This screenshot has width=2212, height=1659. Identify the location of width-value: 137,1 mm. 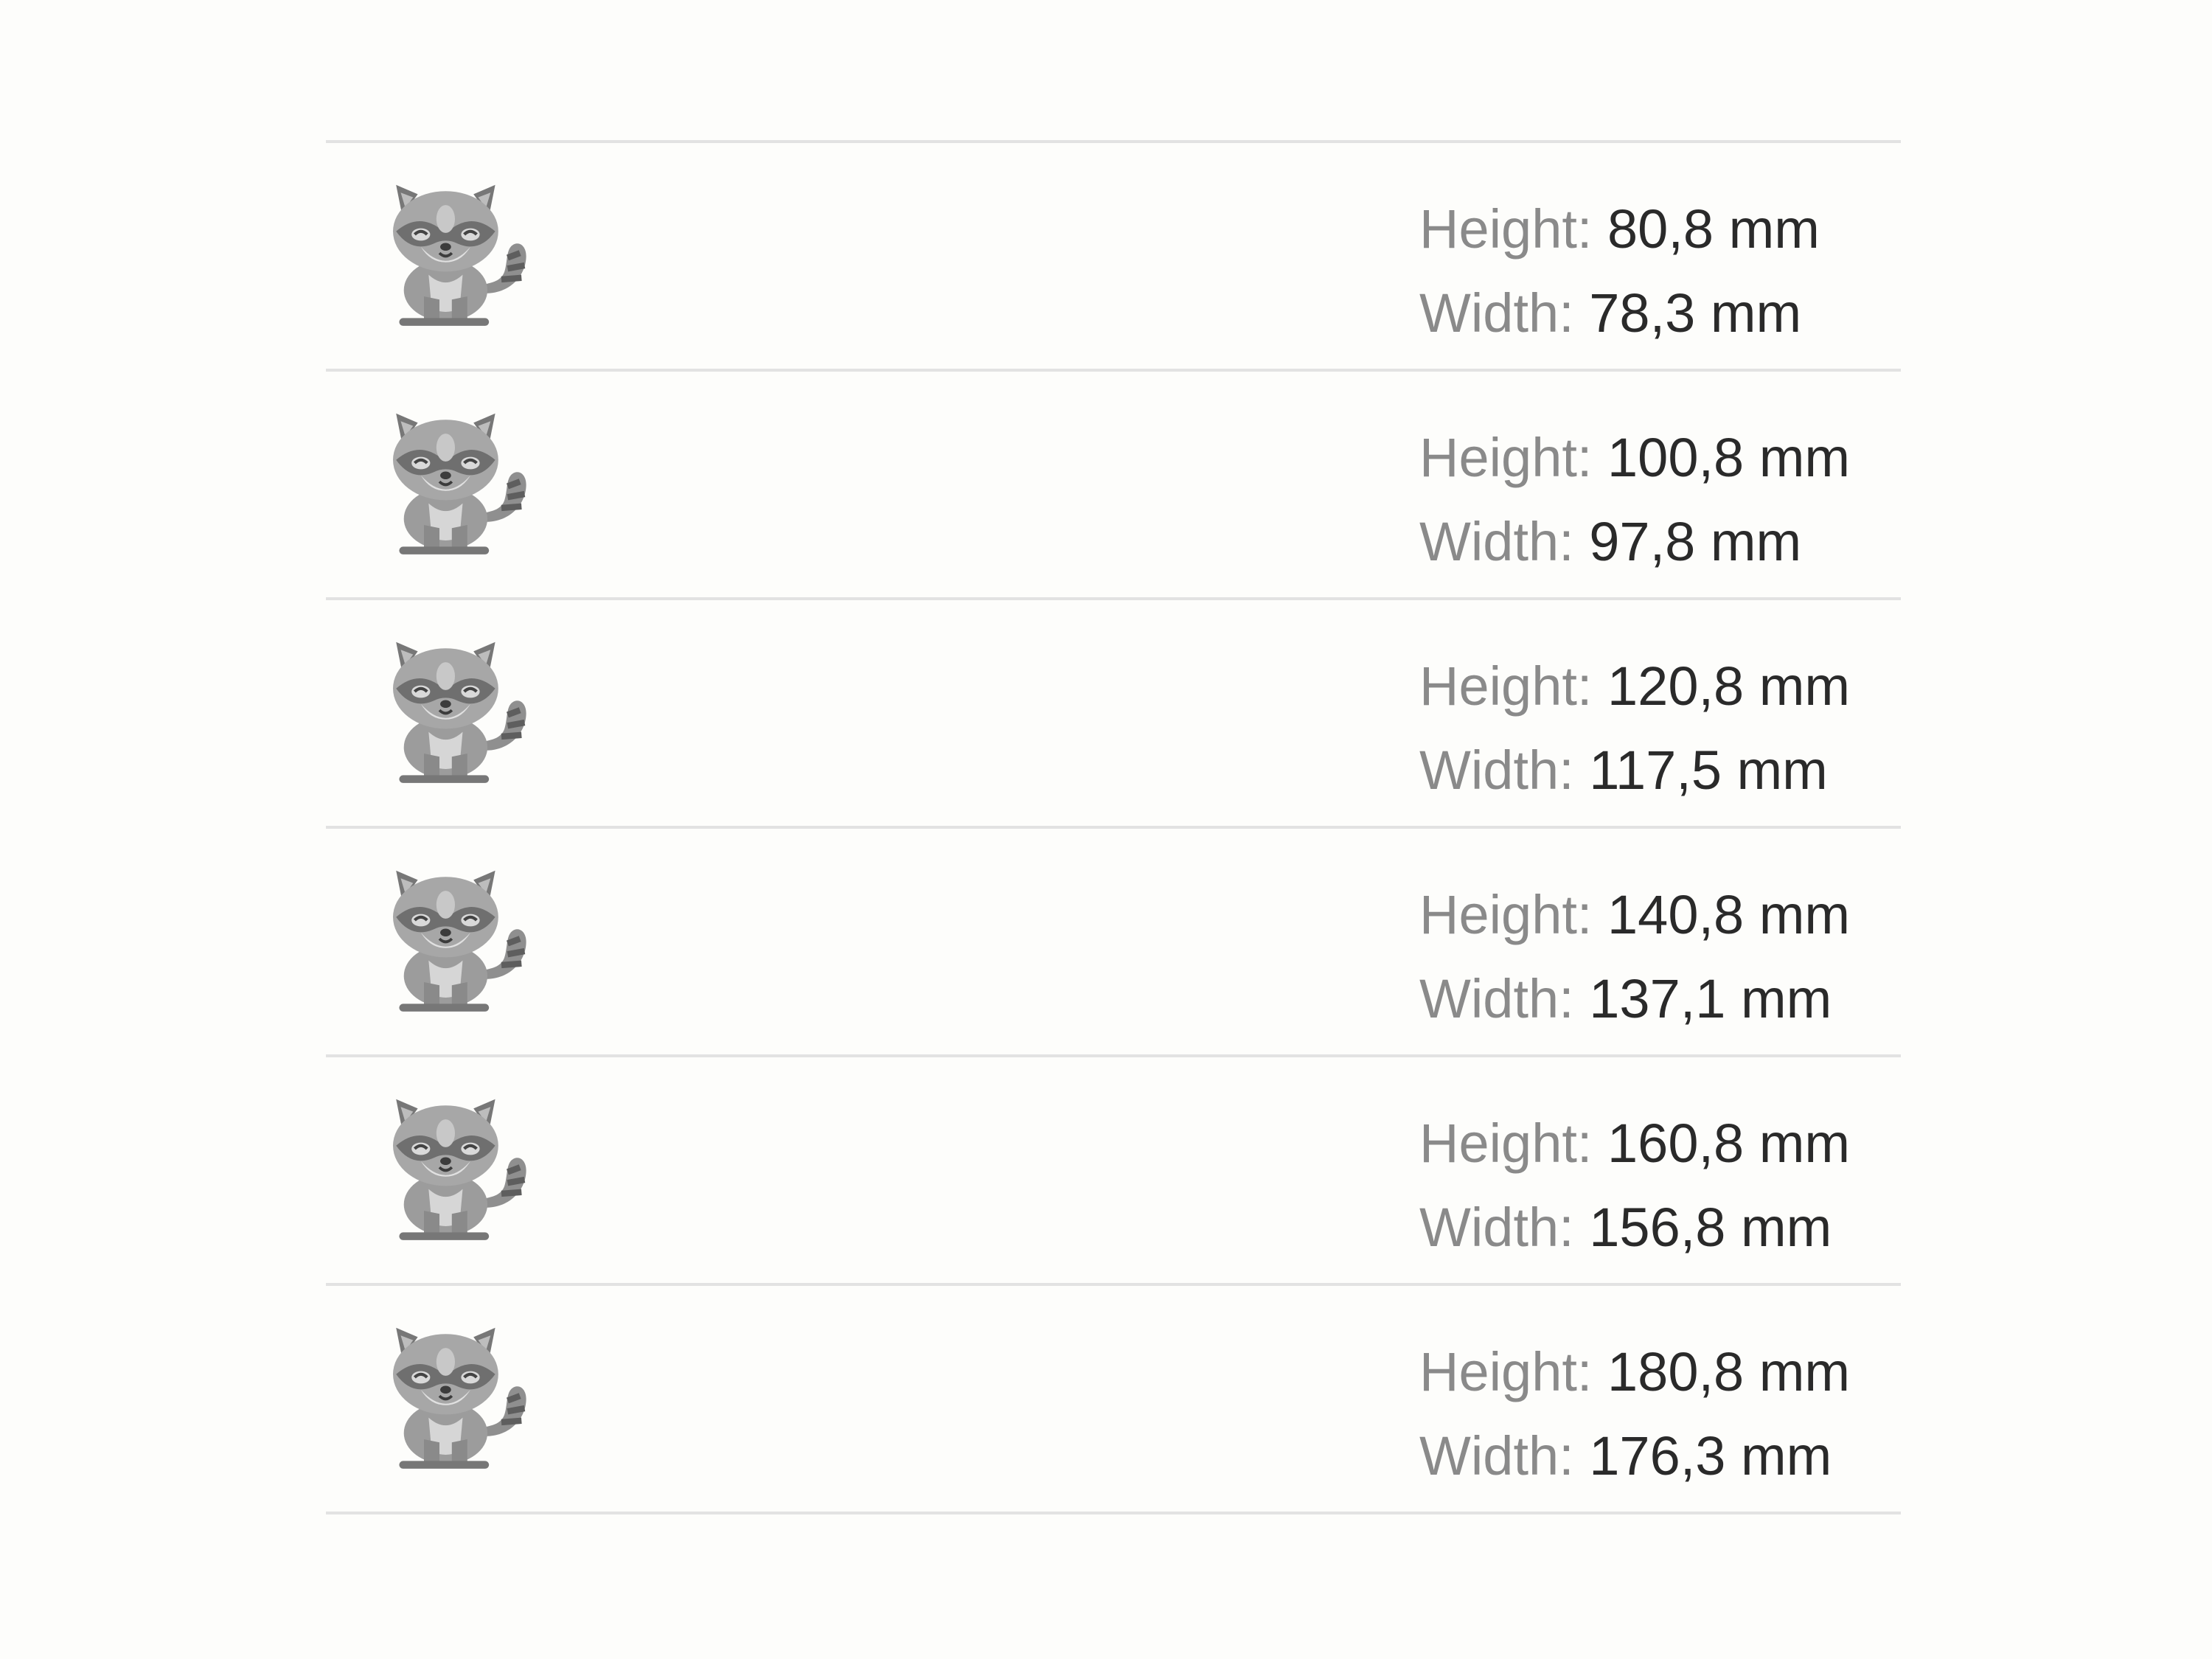
(1710, 998).